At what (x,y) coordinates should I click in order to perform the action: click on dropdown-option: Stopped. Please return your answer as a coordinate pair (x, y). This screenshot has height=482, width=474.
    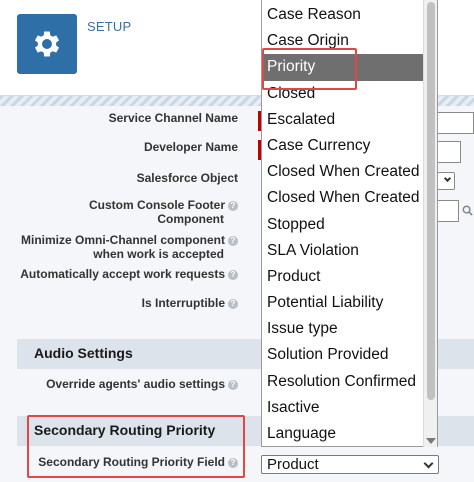
    Looking at the image, I should click on (343, 225).